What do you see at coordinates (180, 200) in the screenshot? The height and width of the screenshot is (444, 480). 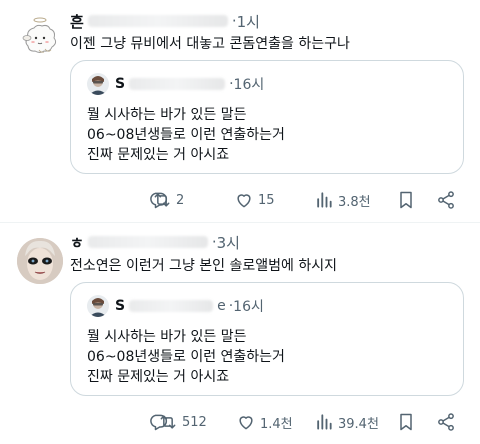 I see `repost-count: 2` at bounding box center [180, 200].